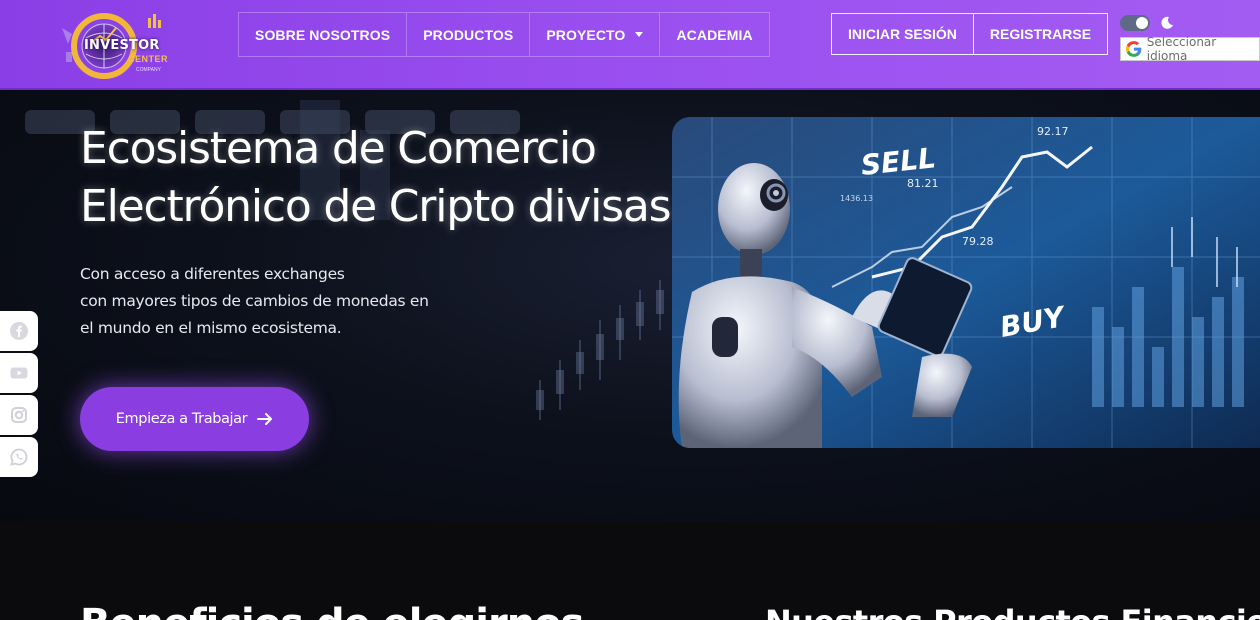 The width and height of the screenshot is (1260, 620). I want to click on price-value-1: 92.17, so click(1053, 131).